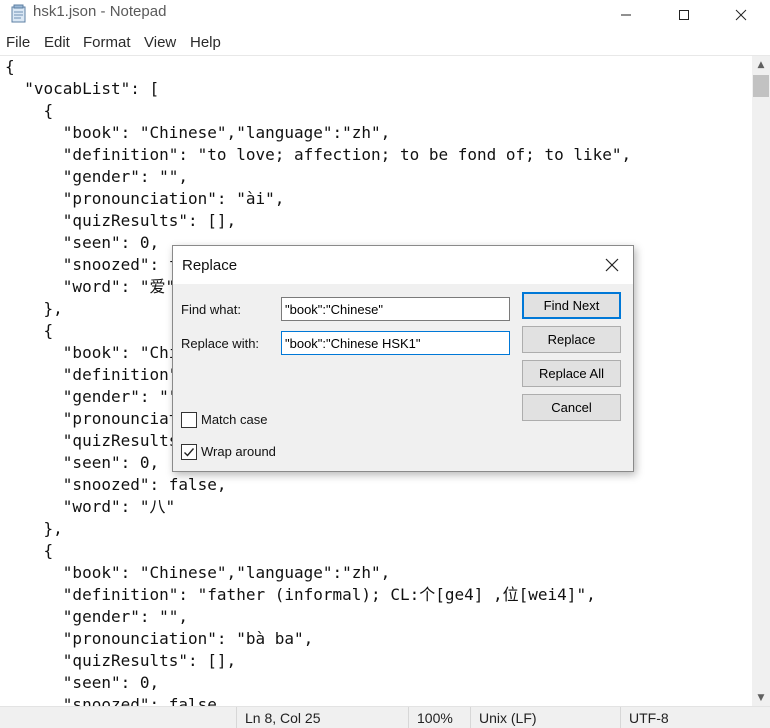  Describe the element at coordinates (318, 199) in the screenshot. I see `editor-line: "pronounciation": "ài",` at that location.